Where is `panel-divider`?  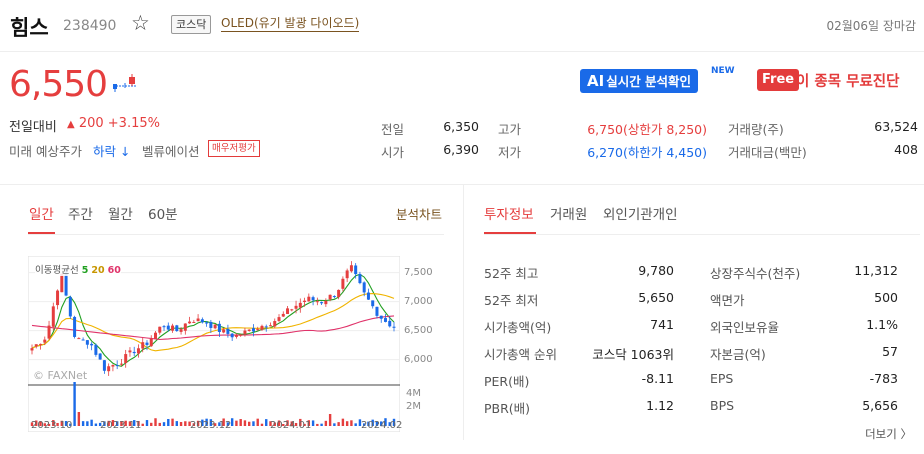 panel-divider is located at coordinates (463, 312).